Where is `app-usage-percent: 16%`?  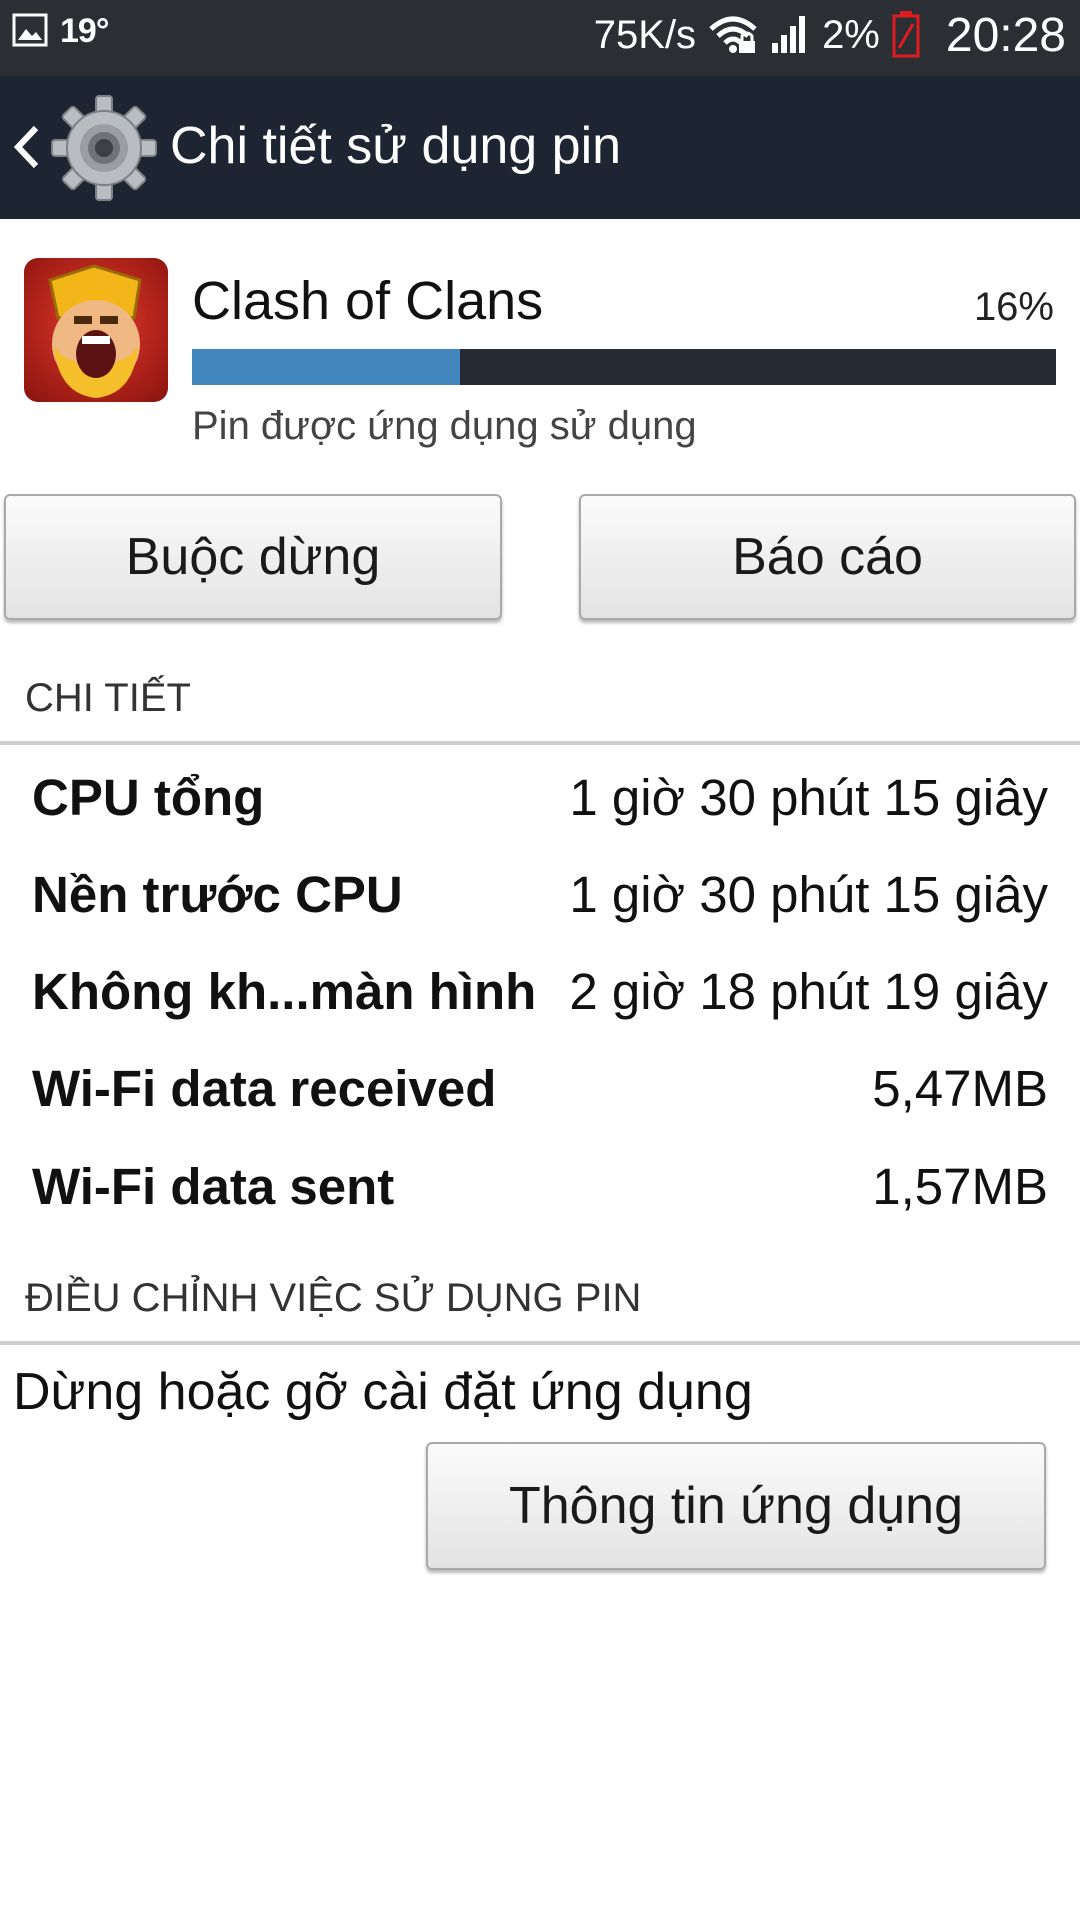 app-usage-percent: 16% is located at coordinates (1013, 307).